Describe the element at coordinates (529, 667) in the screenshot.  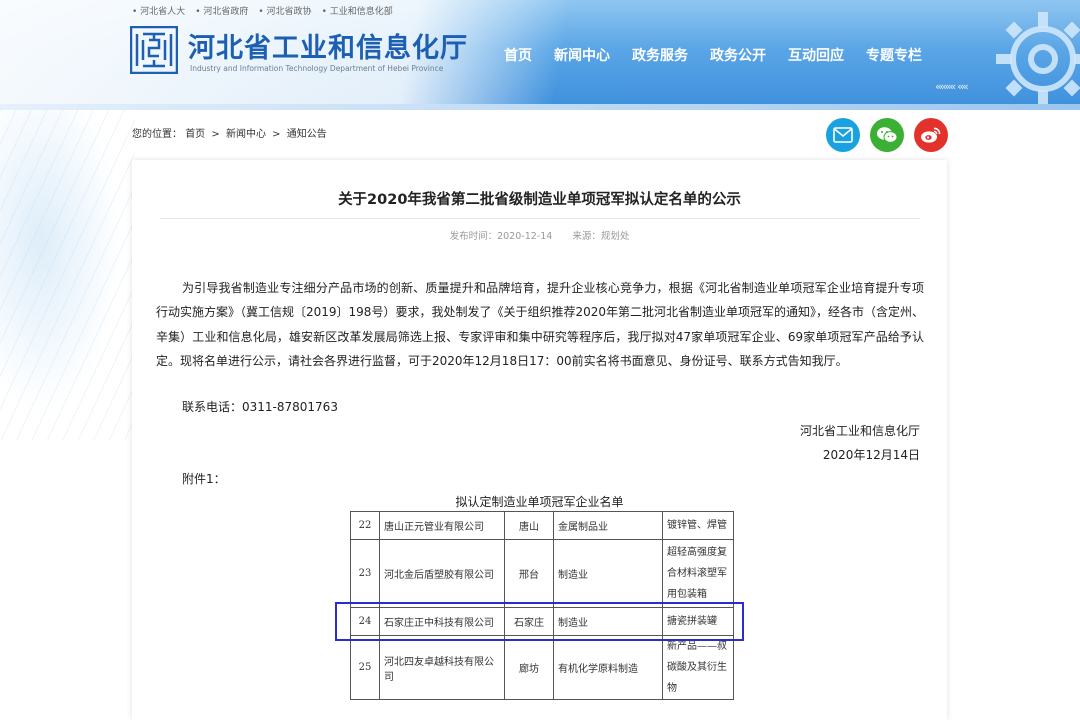
I see `company-city: 廊坊` at that location.